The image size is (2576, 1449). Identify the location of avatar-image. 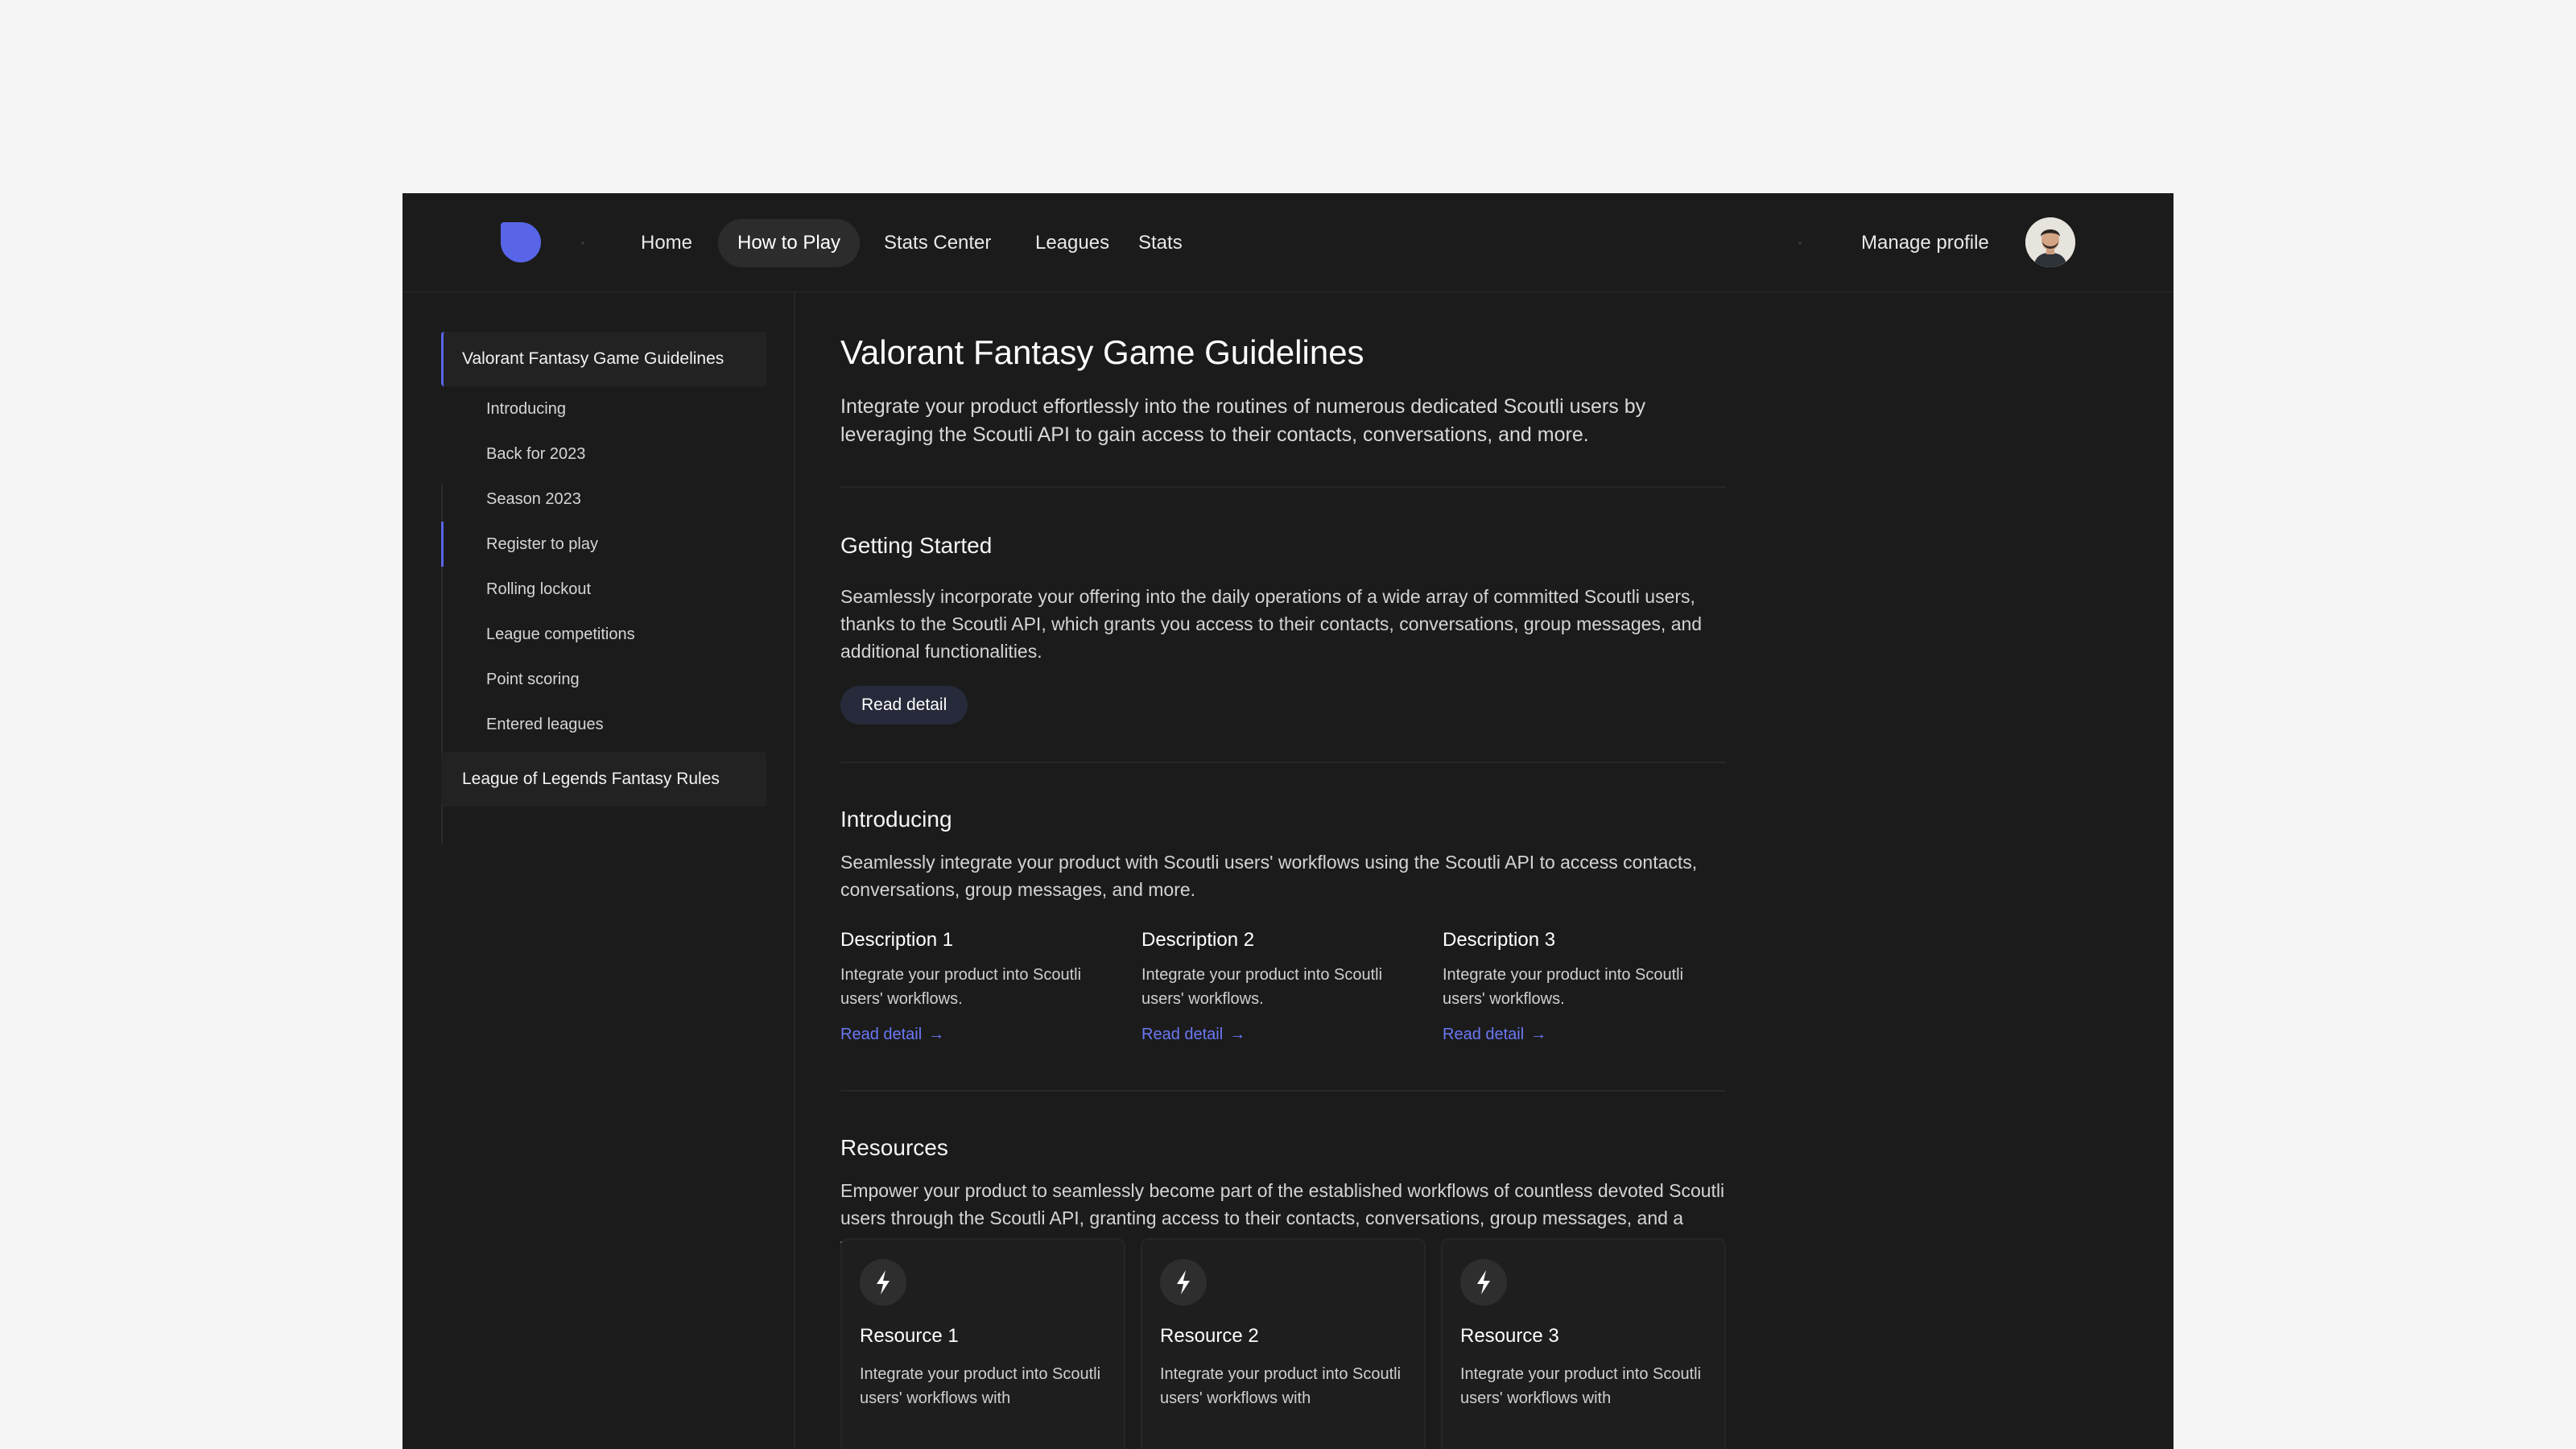
(2050, 242).